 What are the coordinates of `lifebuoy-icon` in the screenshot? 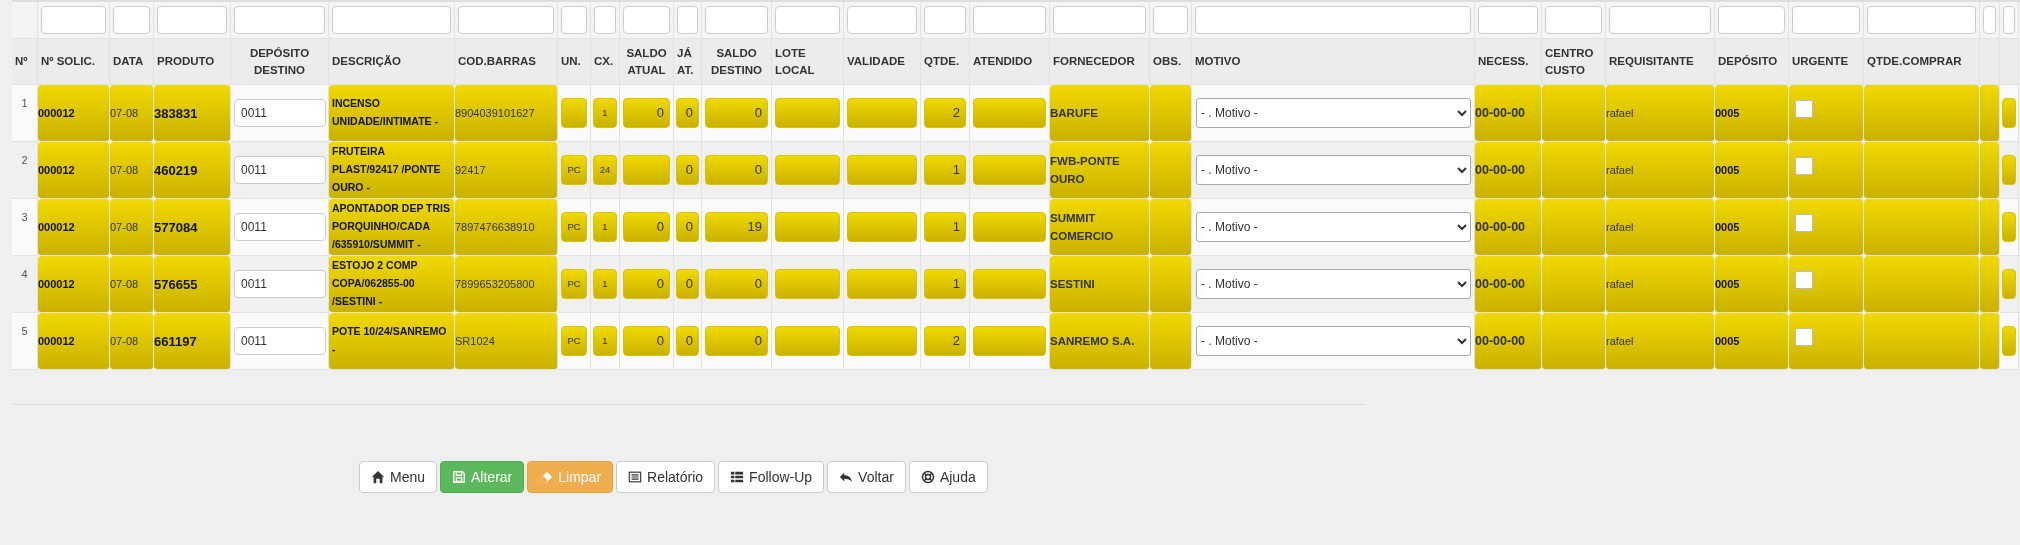 It's located at (927, 477).